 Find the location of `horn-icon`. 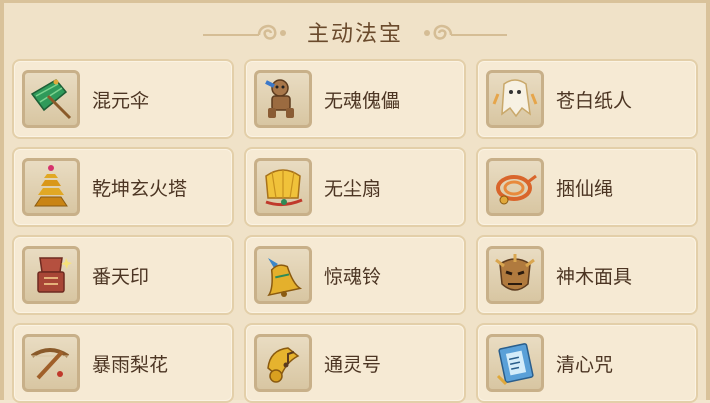

horn-icon is located at coordinates (283, 365).